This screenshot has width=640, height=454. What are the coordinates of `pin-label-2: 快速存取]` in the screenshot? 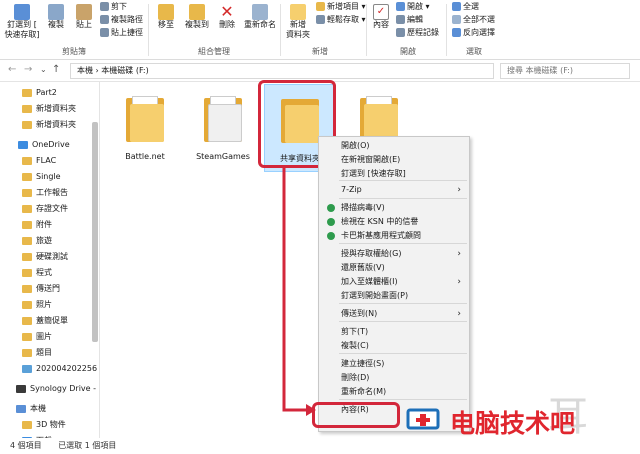 It's located at (22, 34).